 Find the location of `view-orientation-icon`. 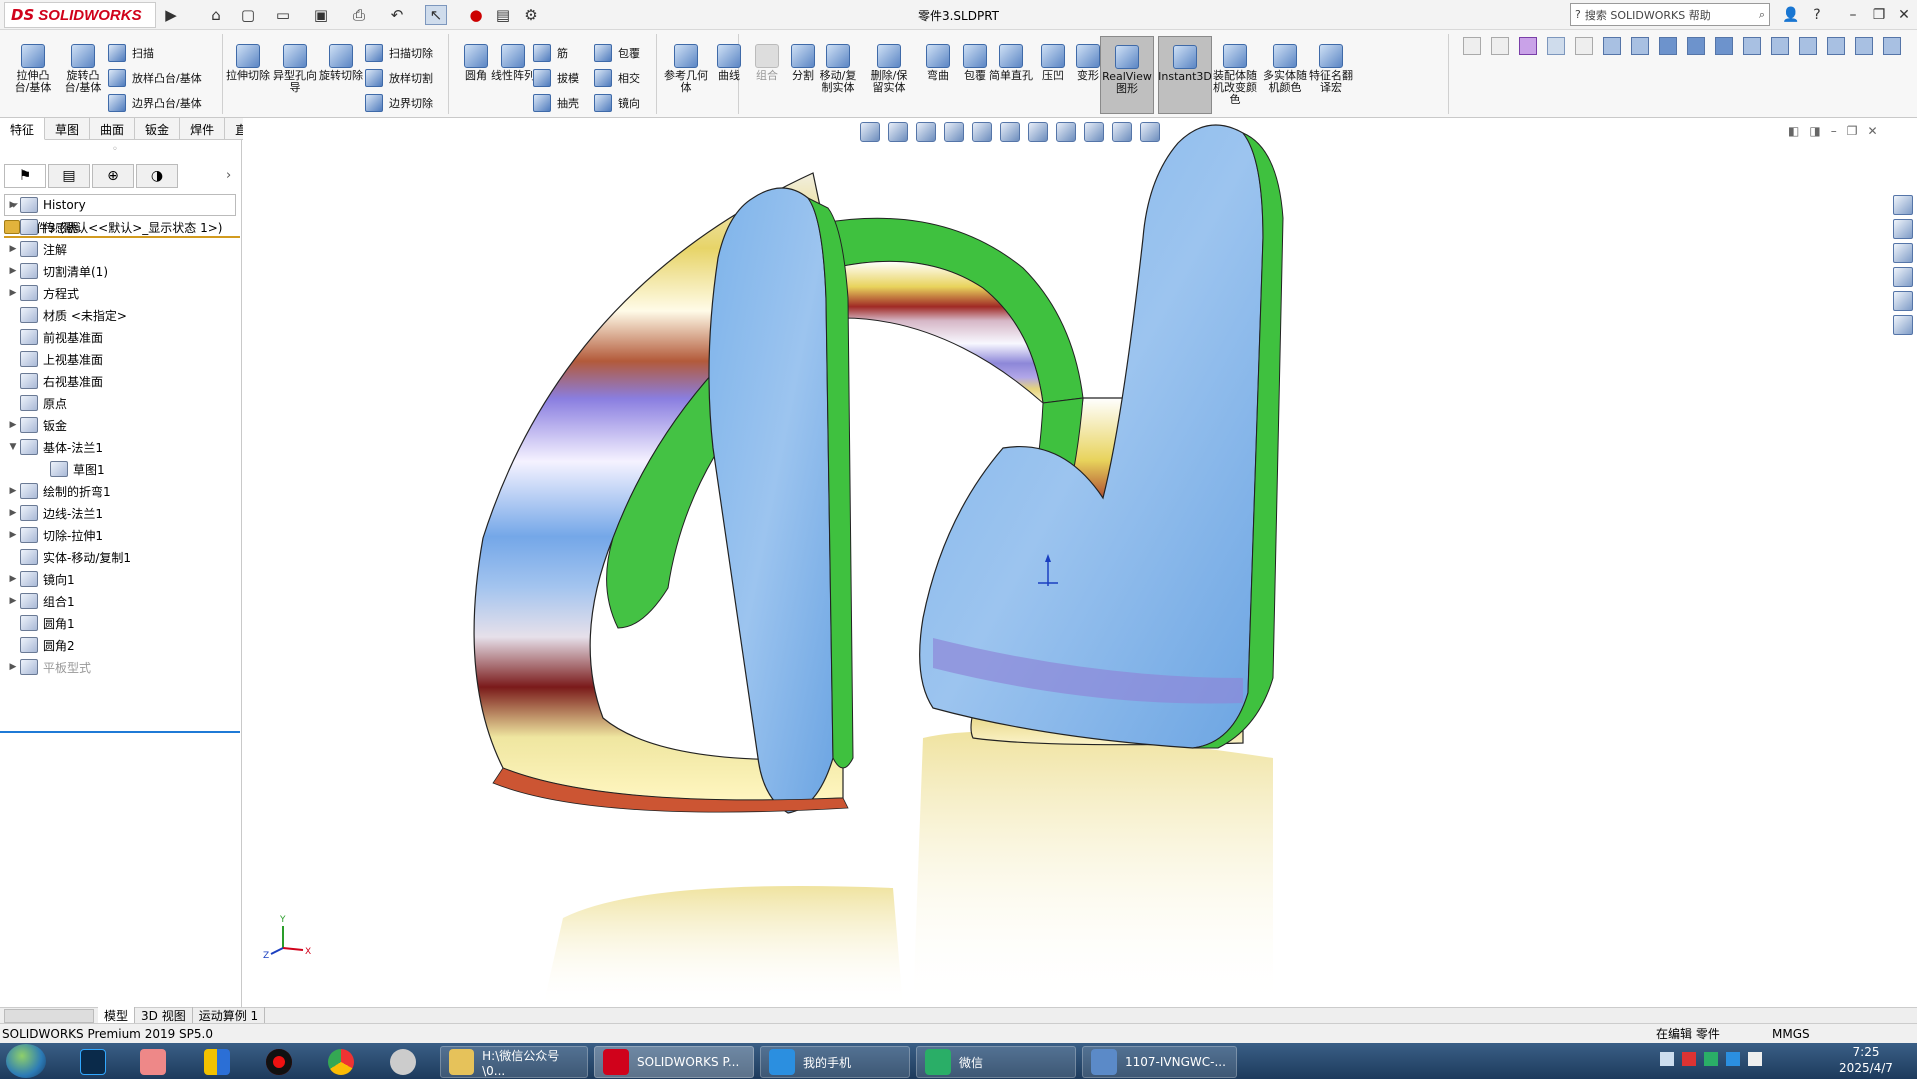

view-orientation-icon is located at coordinates (1010, 132).